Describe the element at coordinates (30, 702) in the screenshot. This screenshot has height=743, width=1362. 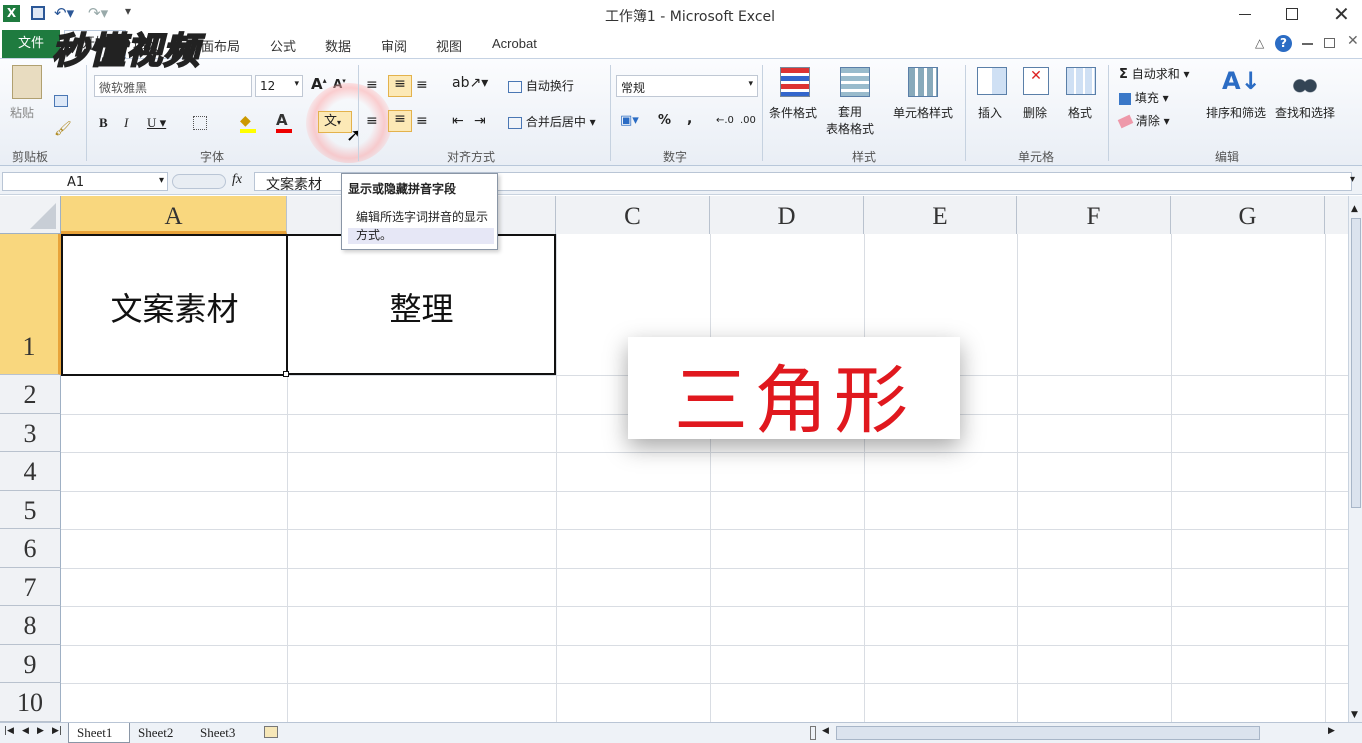
I see `row-header-10: 10` at that location.